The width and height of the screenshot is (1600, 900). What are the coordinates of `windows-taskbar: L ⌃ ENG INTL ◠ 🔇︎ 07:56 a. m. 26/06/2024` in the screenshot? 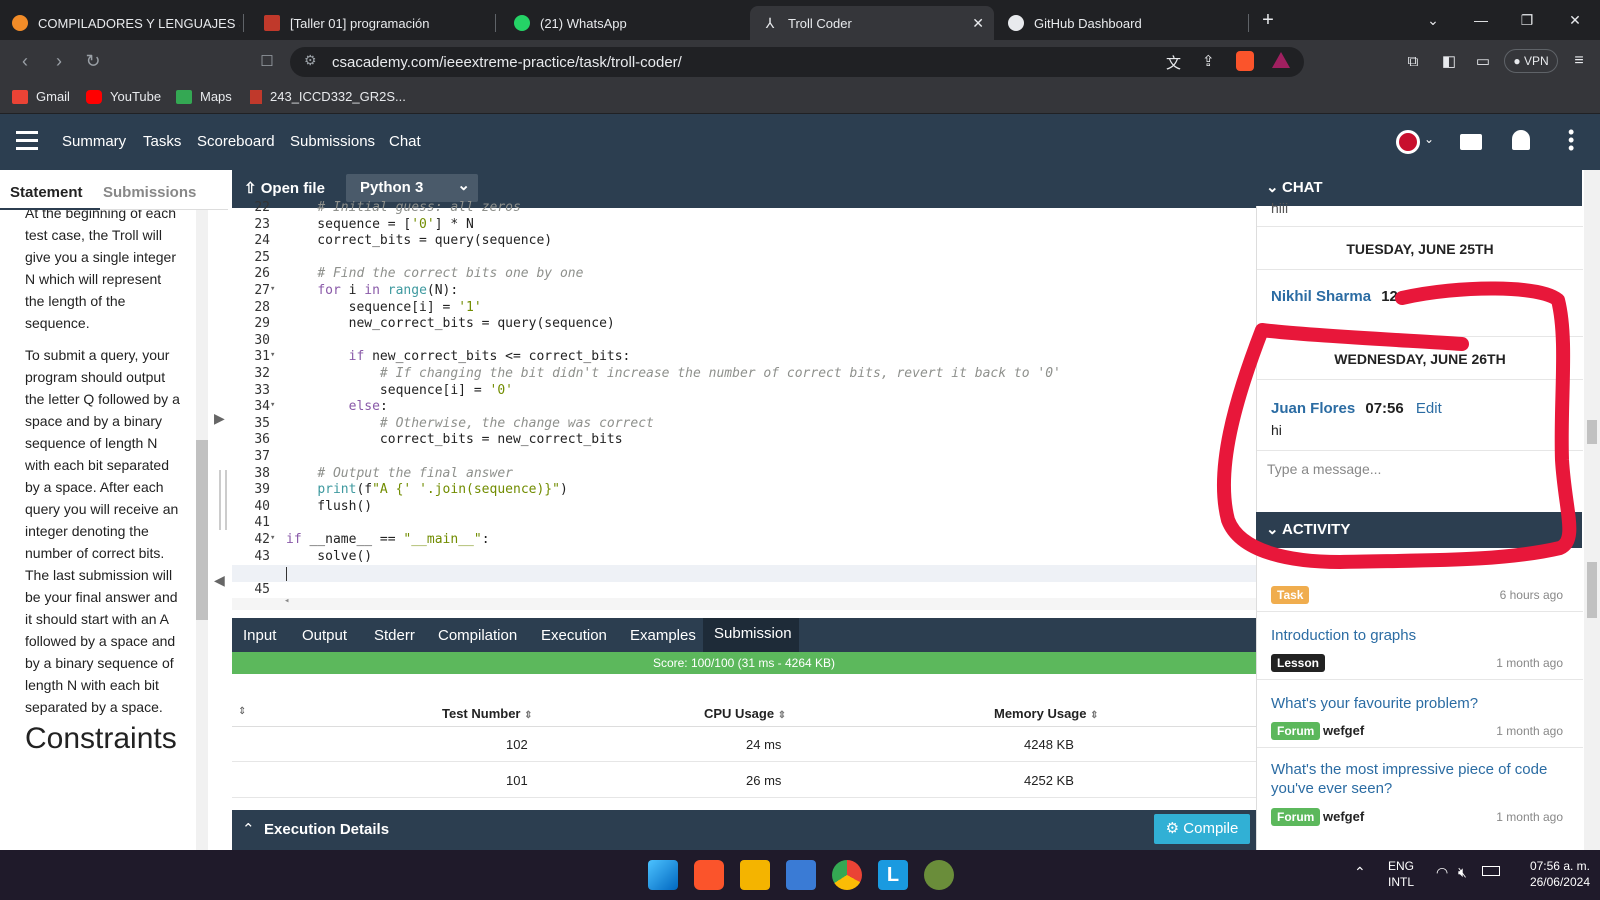 It's located at (800, 875).